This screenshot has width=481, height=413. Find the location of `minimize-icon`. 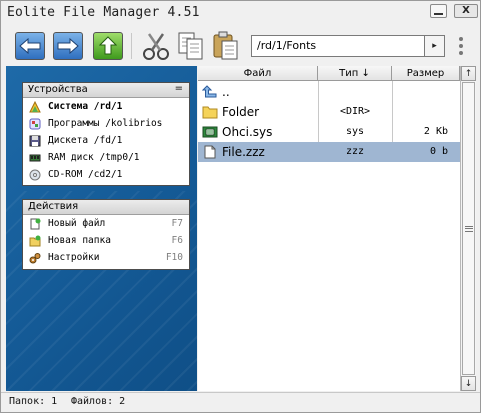

minimize-icon is located at coordinates (438, 13).